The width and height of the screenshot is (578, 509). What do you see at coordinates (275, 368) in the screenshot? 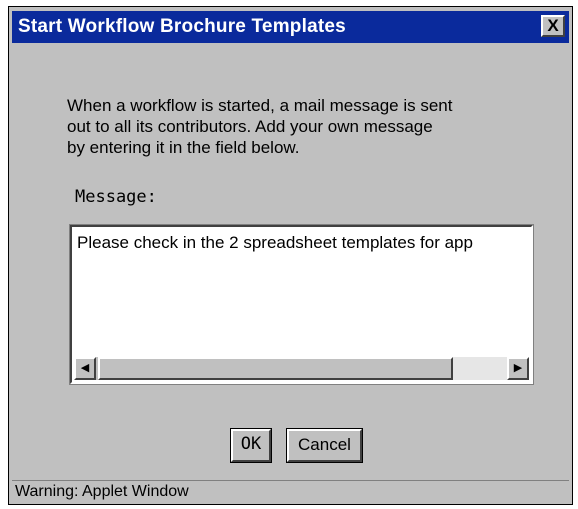
I see `scroll-thumb` at bounding box center [275, 368].